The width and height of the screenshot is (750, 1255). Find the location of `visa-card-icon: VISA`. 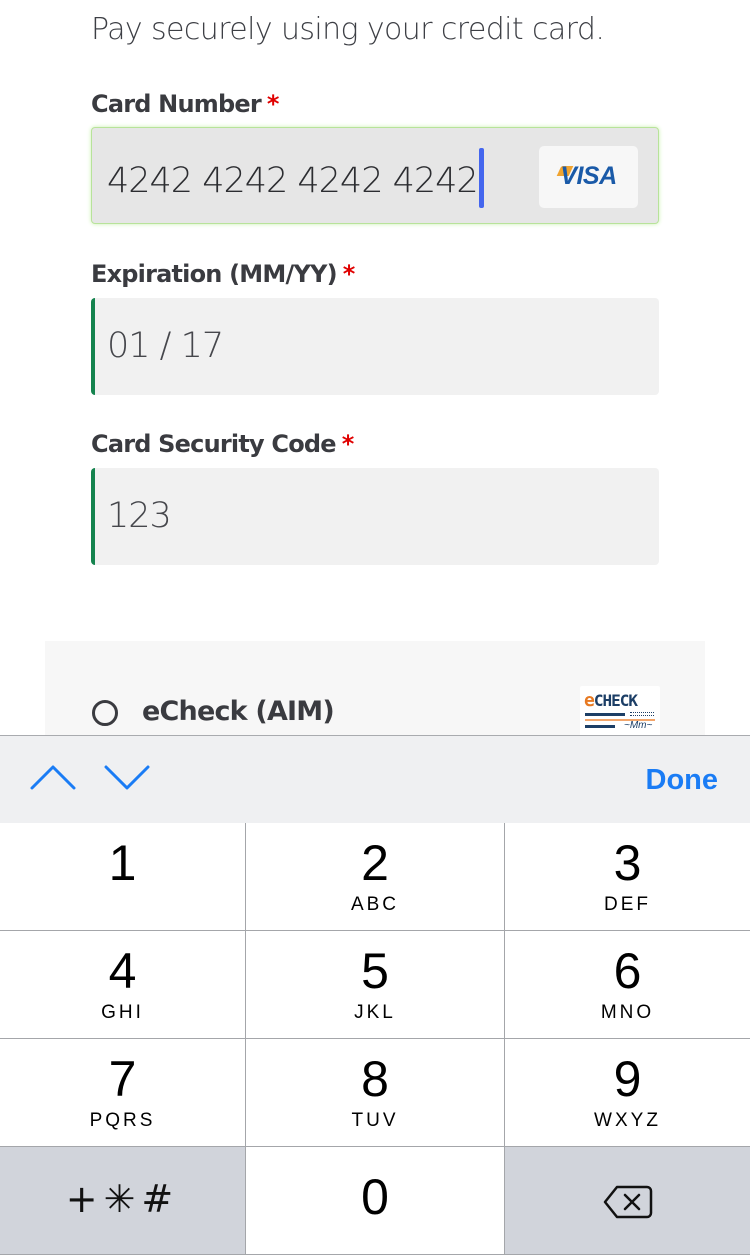

visa-card-icon: VISA is located at coordinates (588, 177).